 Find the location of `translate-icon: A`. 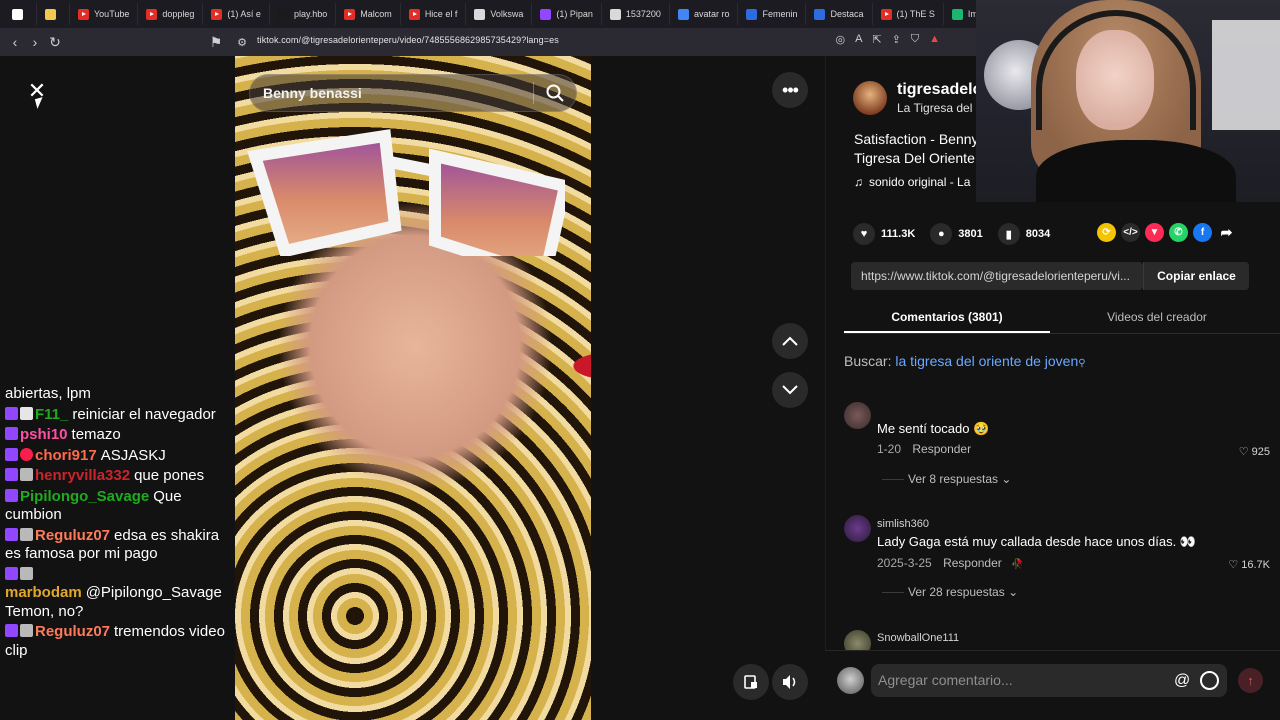

translate-icon: A is located at coordinates (858, 39).